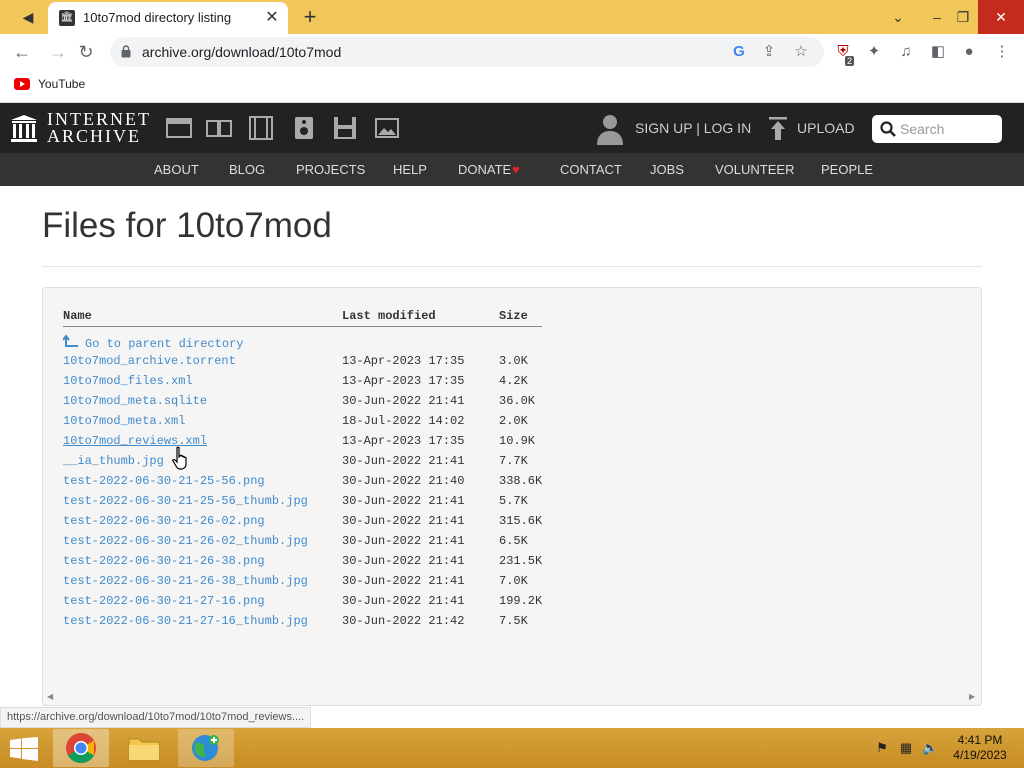  What do you see at coordinates (50, 696) in the screenshot?
I see `scroll-left-icon: ◀` at bounding box center [50, 696].